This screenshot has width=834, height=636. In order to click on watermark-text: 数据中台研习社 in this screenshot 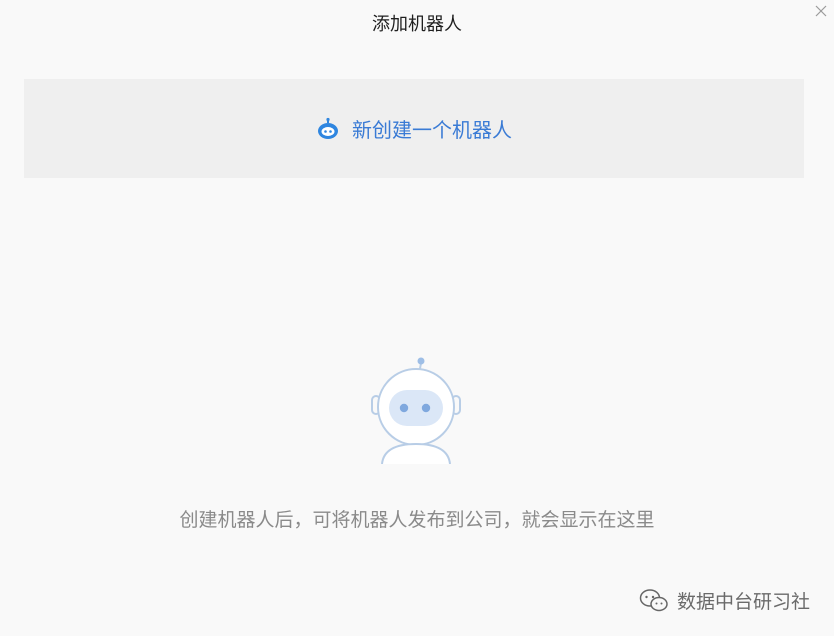, I will do `click(743, 602)`.